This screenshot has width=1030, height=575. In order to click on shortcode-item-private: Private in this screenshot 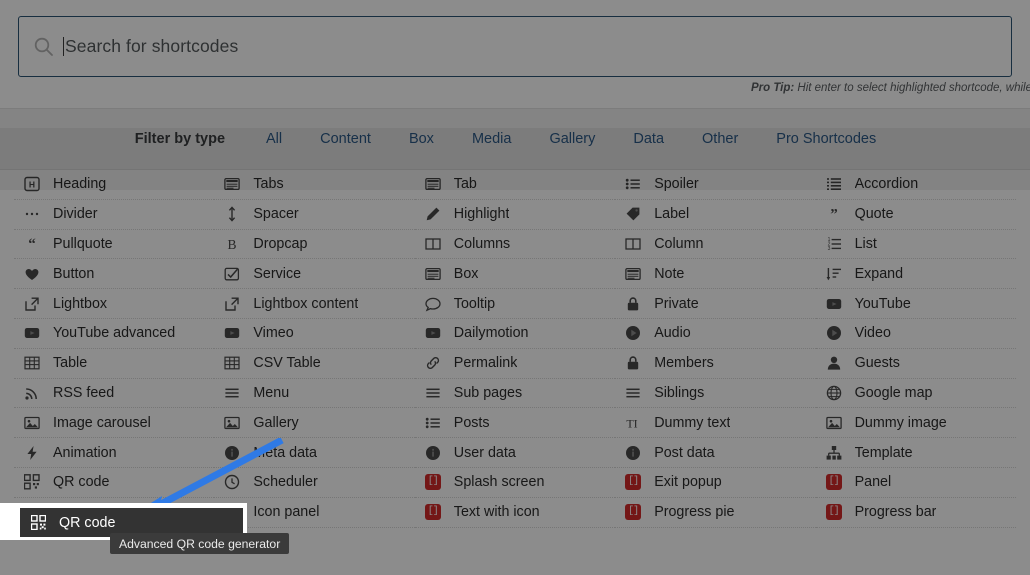, I will do `click(715, 304)`.